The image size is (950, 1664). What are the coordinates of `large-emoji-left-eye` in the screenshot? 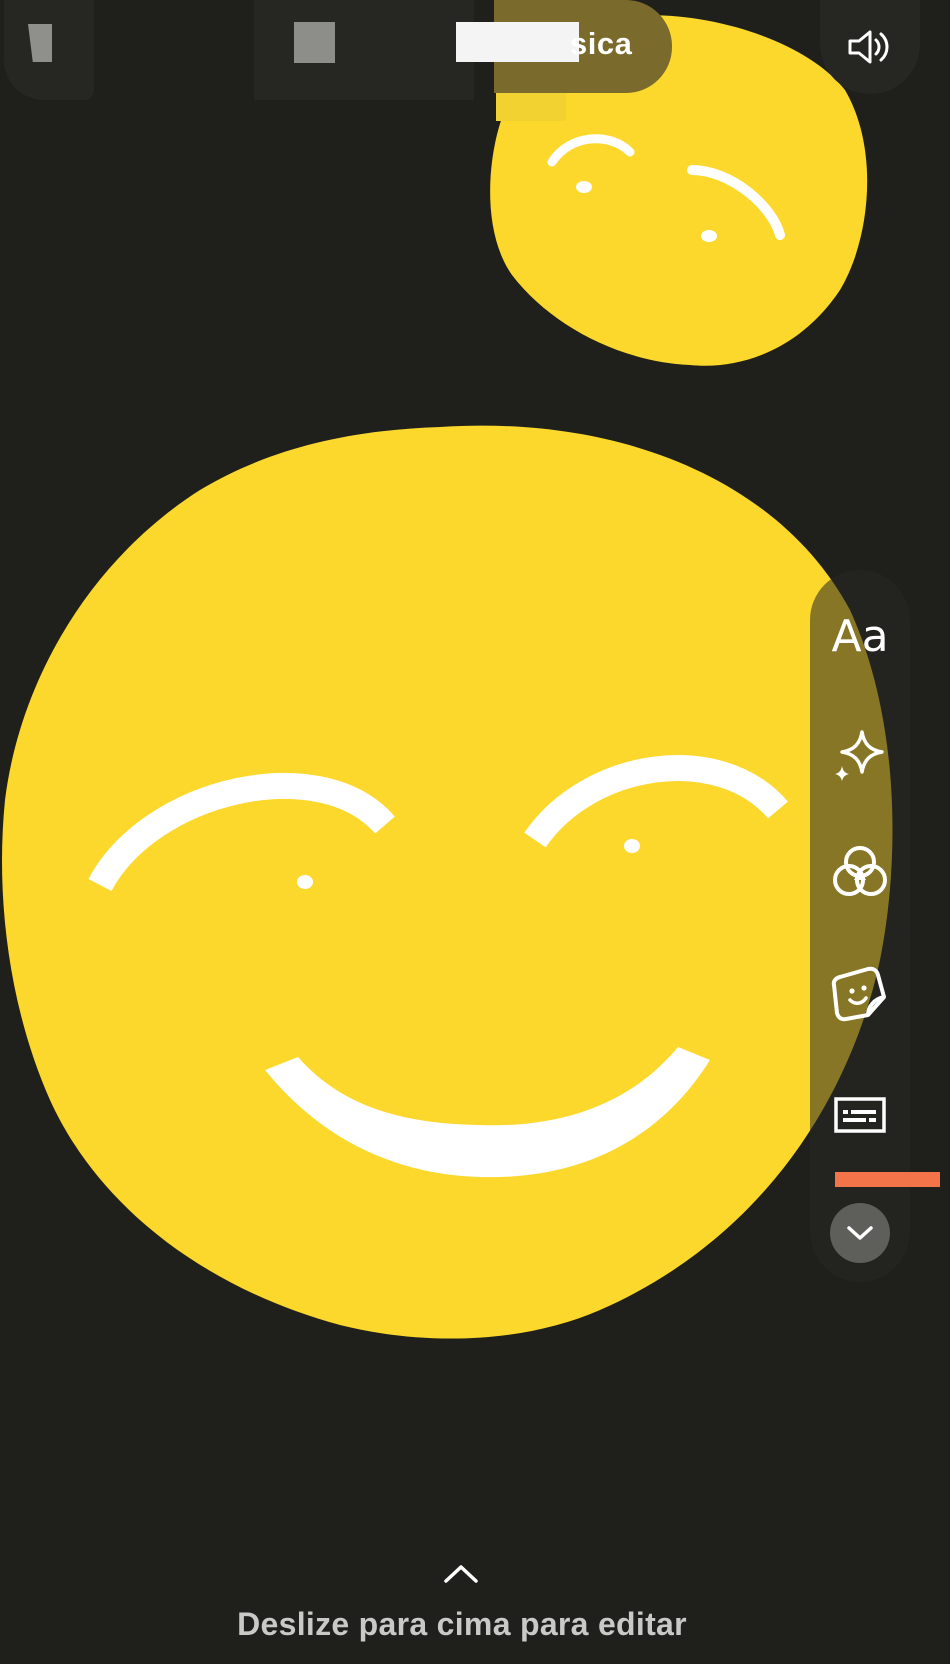 It's located at (305, 882).